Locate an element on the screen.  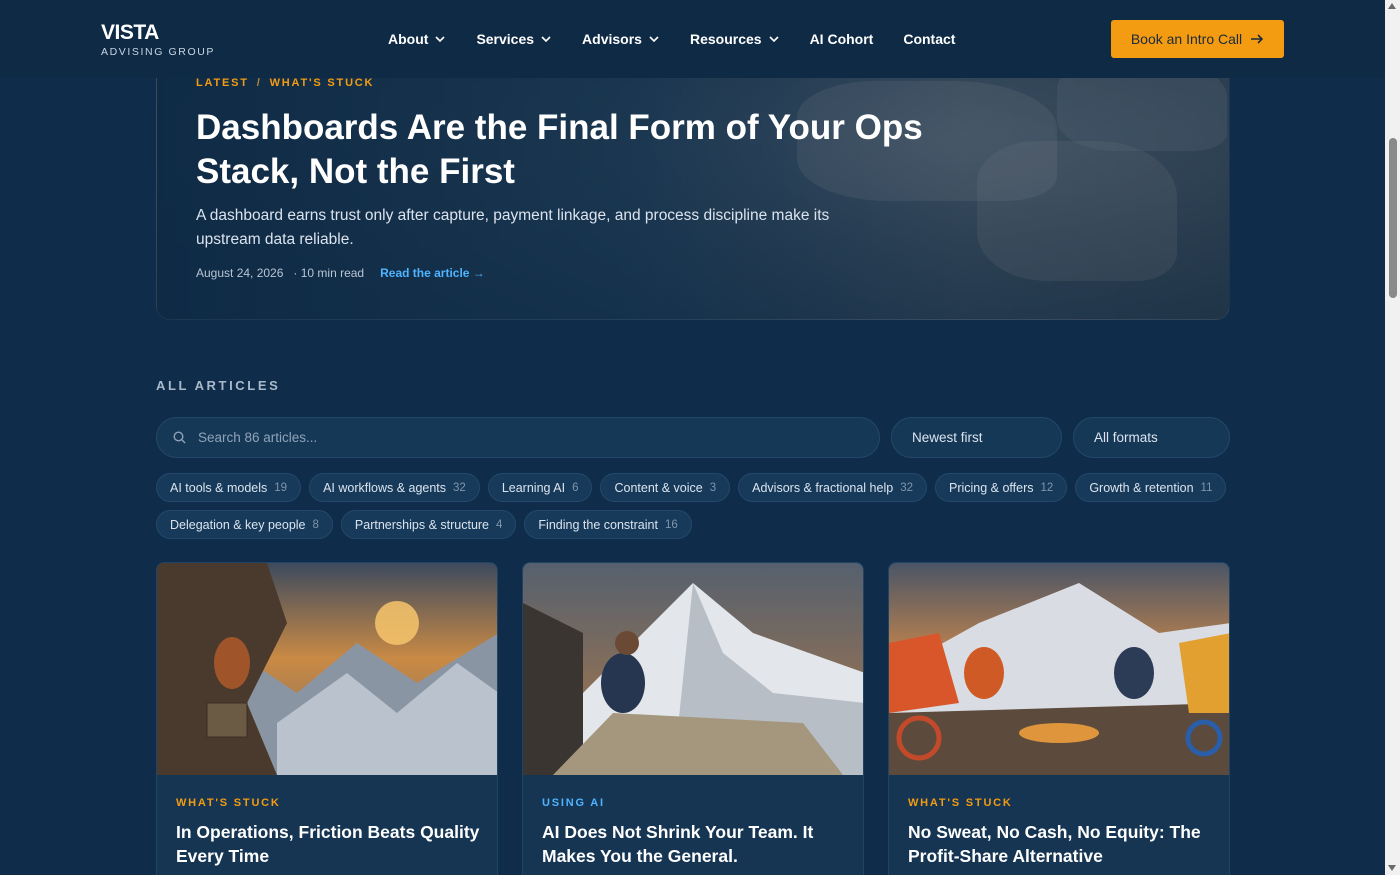
man-map-mountain-image is located at coordinates (693, 669).